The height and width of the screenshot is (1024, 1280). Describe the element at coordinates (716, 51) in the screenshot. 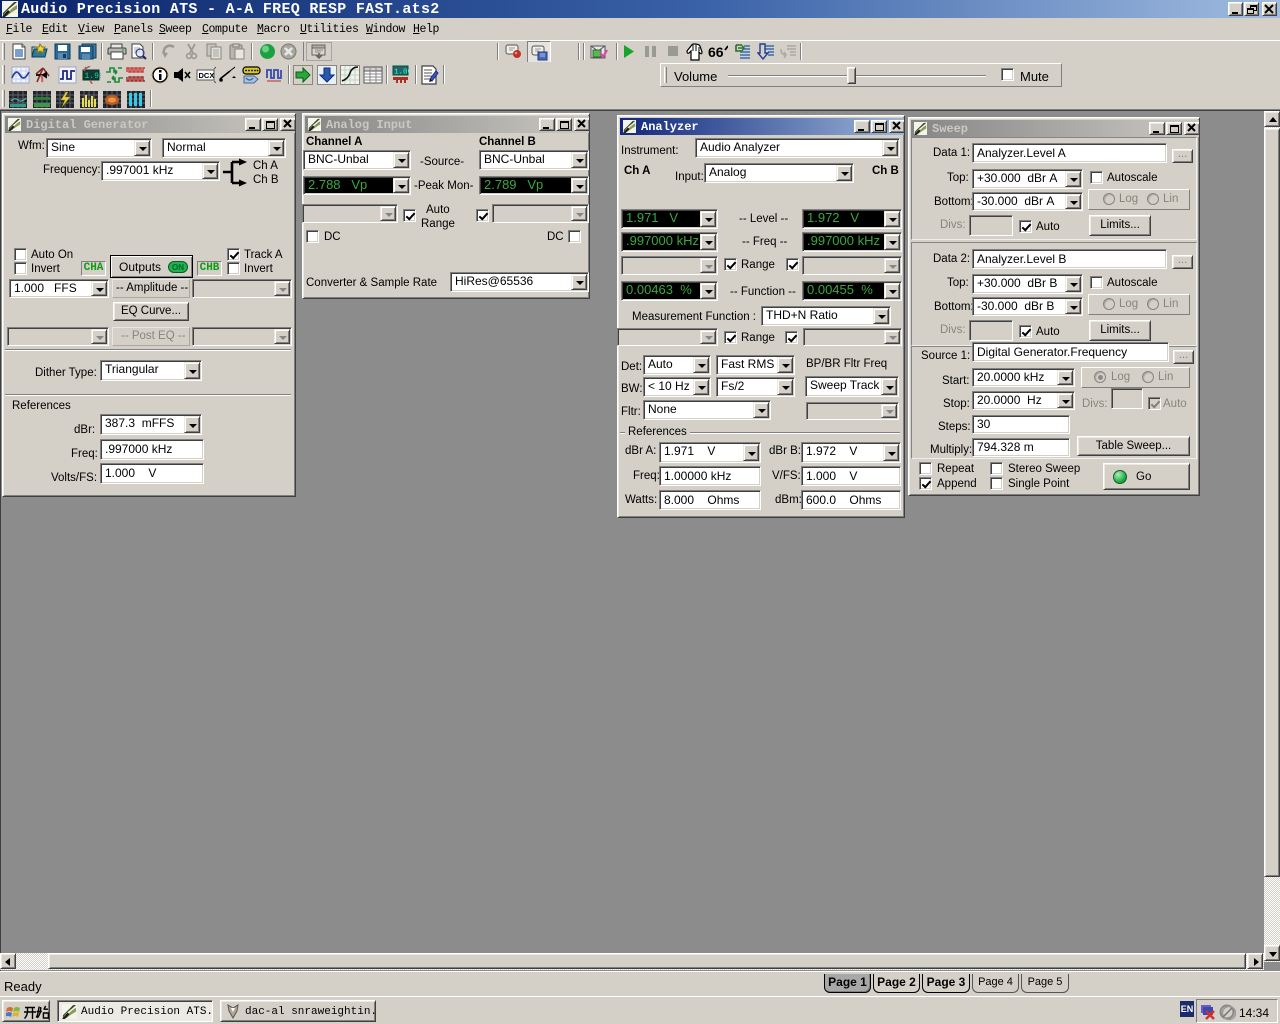

I see `svg-text: 66` at that location.